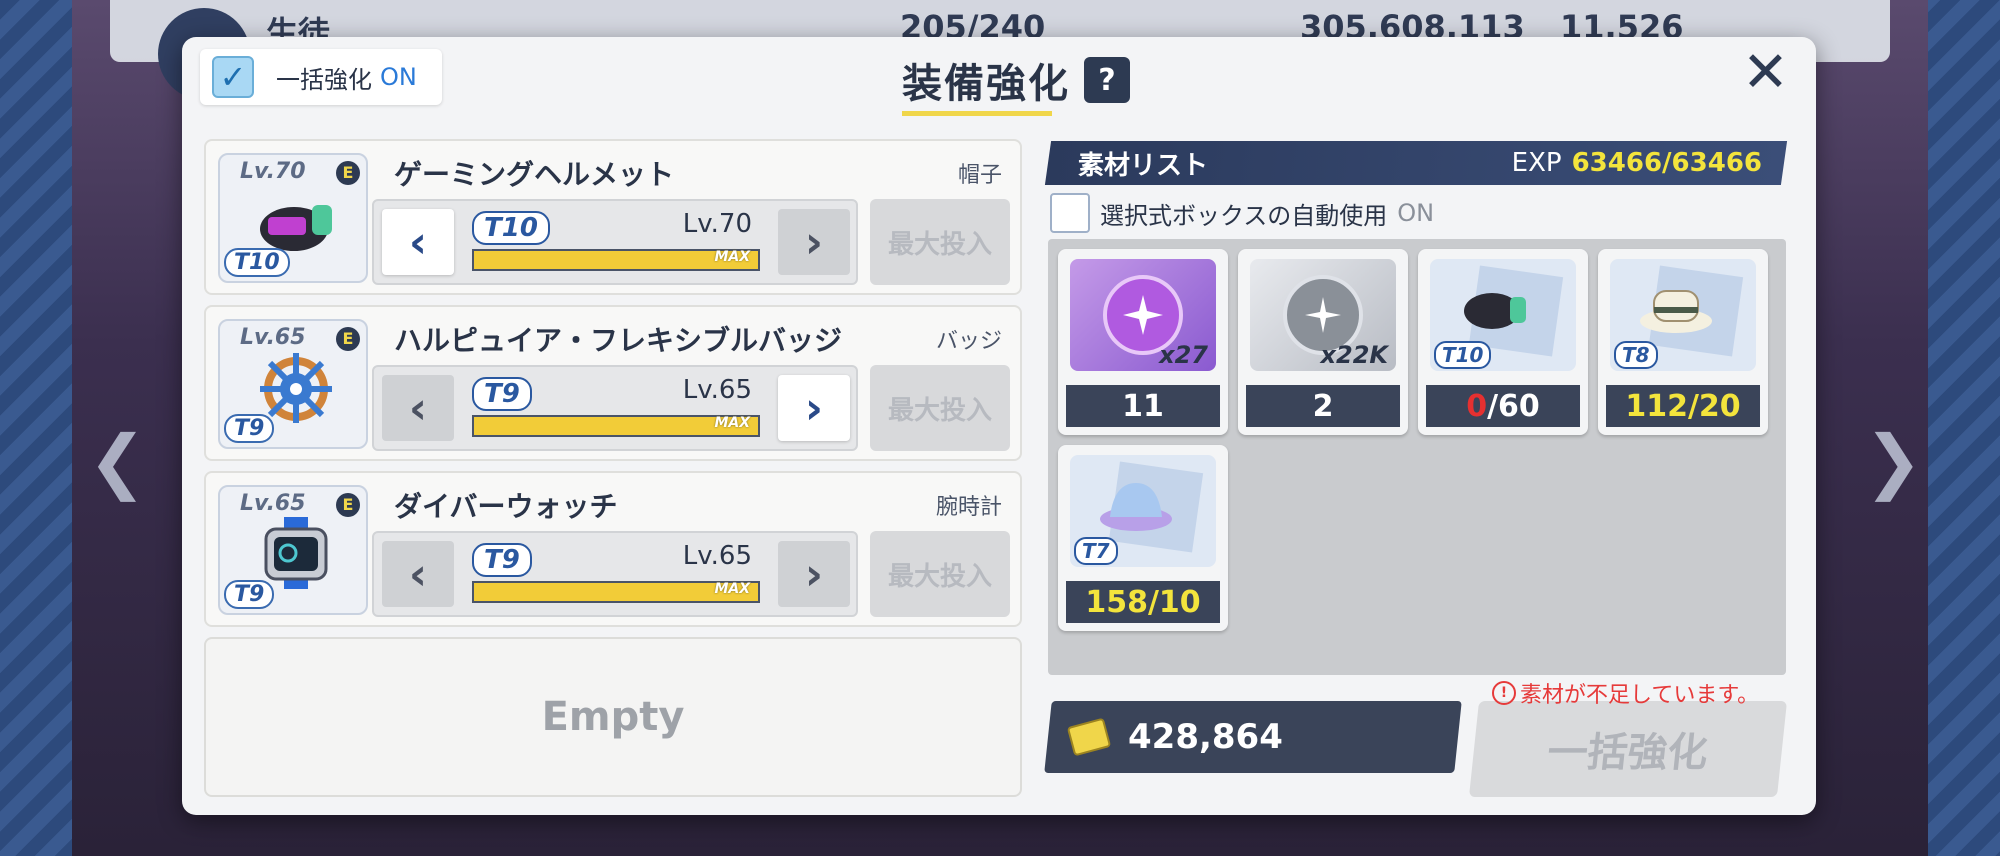  What do you see at coordinates (1107, 80) in the screenshot?
I see `help-icon: ?` at bounding box center [1107, 80].